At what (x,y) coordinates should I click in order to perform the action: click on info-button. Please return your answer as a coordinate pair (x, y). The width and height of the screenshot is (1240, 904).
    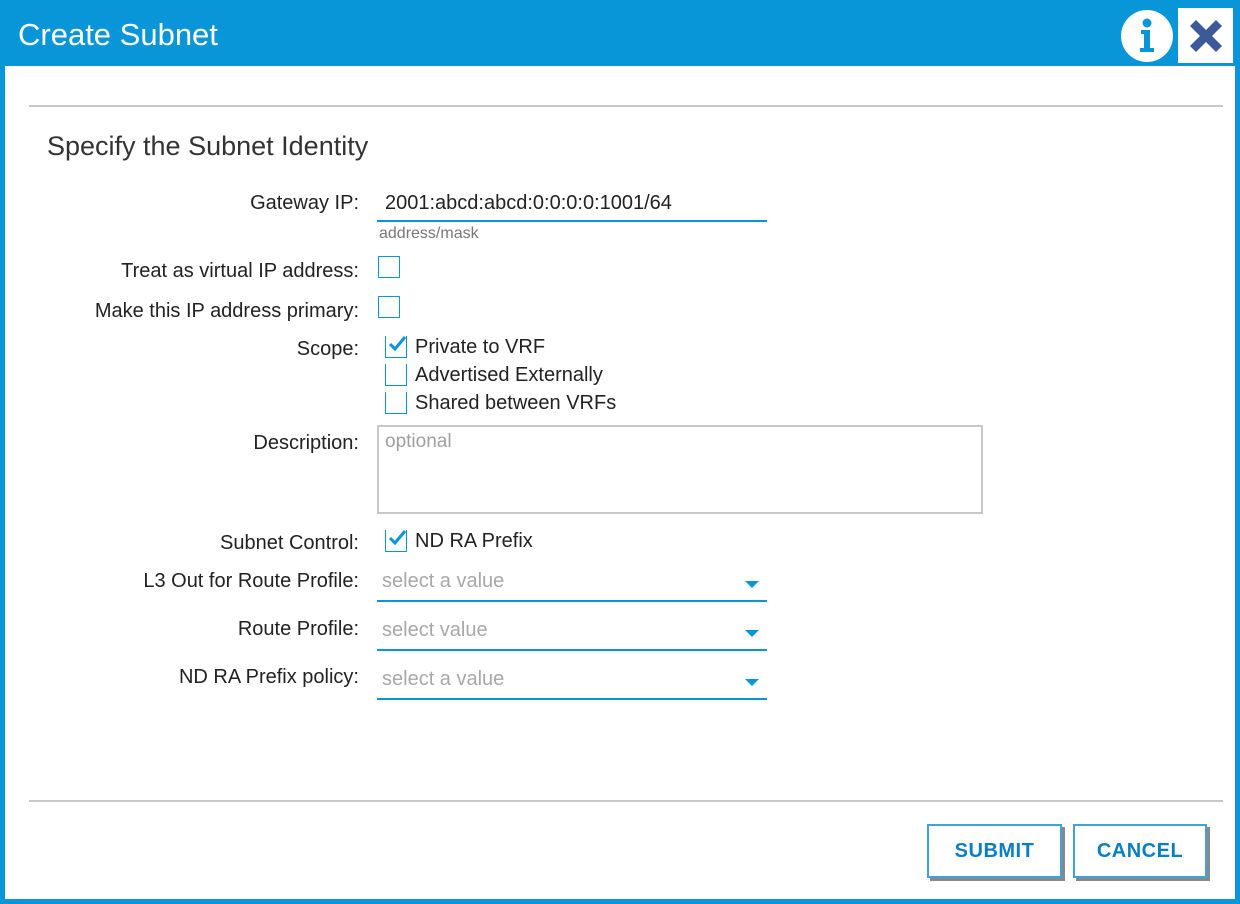
    Looking at the image, I should click on (1147, 36).